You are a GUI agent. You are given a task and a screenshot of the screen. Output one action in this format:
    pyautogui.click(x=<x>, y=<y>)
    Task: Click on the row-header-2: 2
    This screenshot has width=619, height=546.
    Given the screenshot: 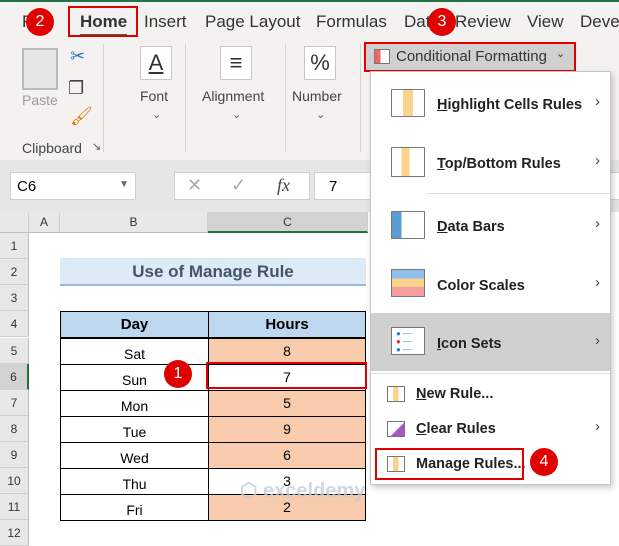 What is the action you would take?
    pyautogui.click(x=14, y=272)
    